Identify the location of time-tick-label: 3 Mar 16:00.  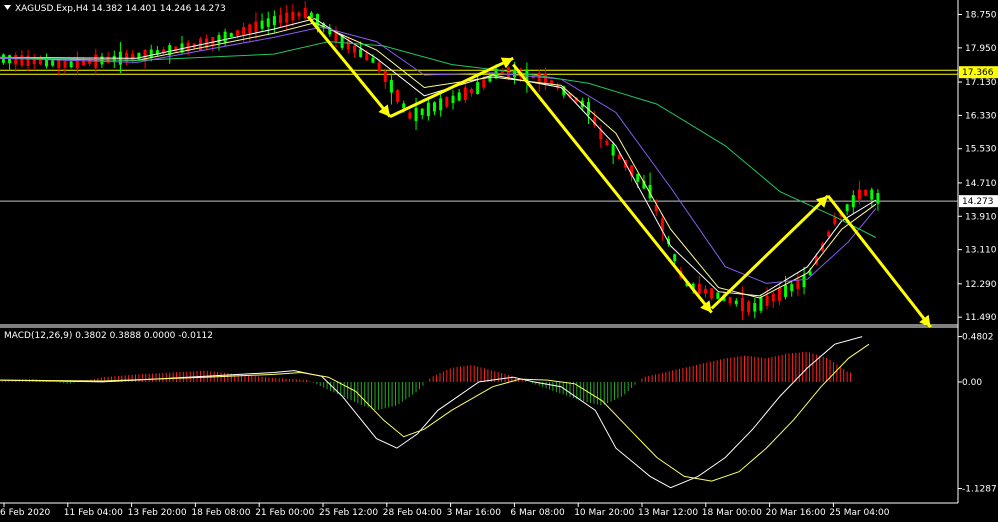
(474, 513).